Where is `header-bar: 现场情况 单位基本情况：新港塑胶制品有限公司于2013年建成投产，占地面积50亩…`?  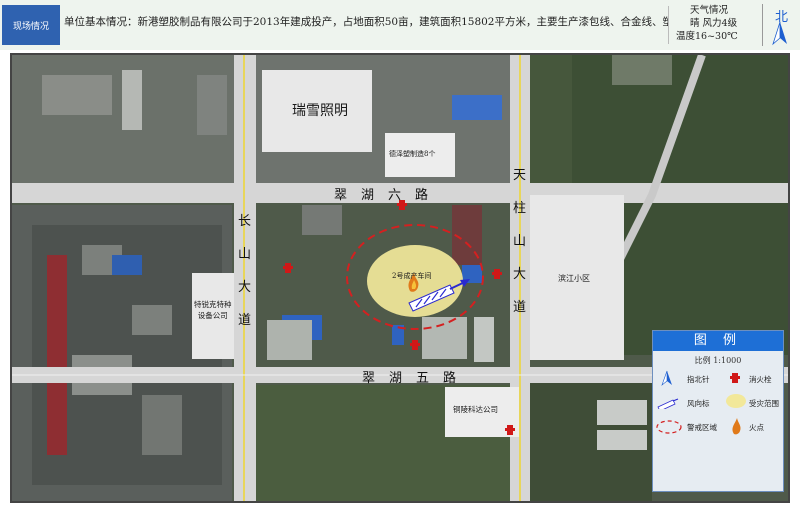 header-bar: 现场情况 单位基本情况：新港塑胶制品有限公司于2013年建成投产，占地面积50亩… is located at coordinates (400, 25).